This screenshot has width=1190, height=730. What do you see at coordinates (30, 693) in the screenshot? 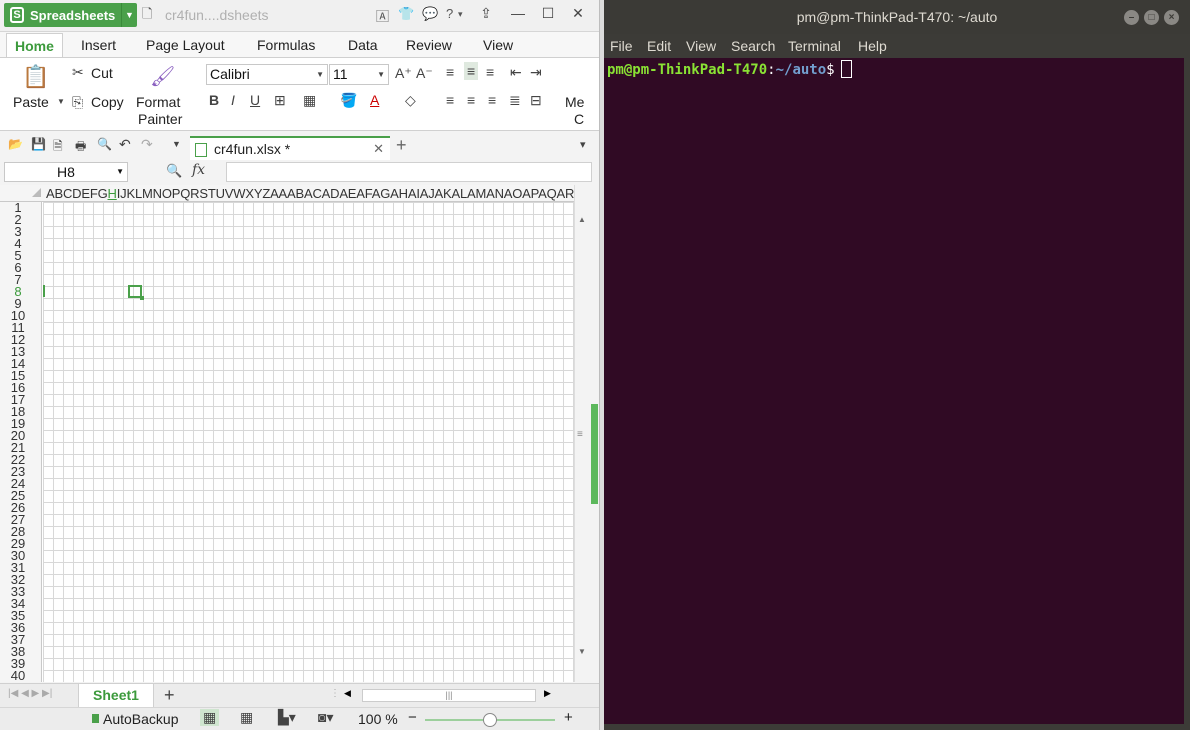
I see `first-sheet-icon: |◀ ◀ ▶ ▶|` at bounding box center [30, 693].